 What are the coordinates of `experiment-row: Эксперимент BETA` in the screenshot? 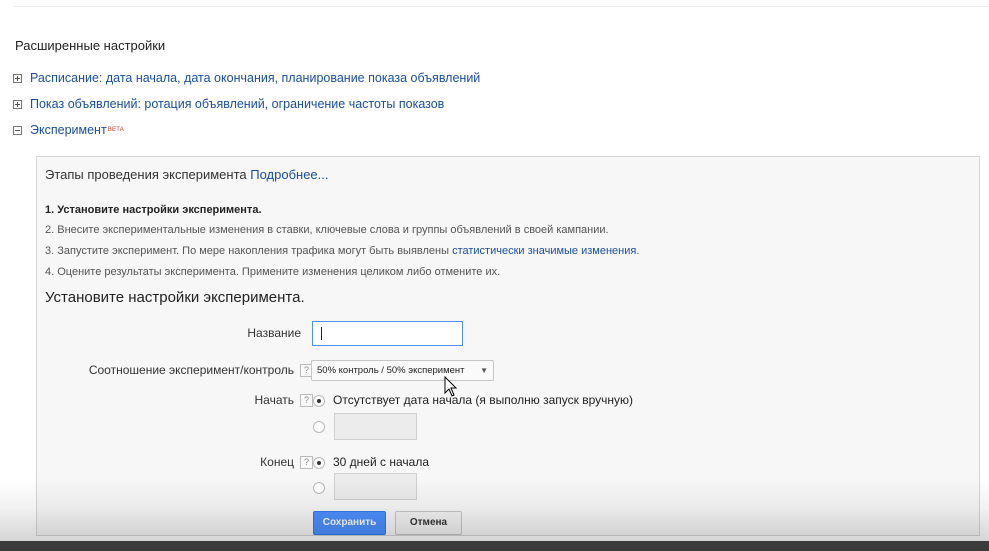 It's located at (68, 130).